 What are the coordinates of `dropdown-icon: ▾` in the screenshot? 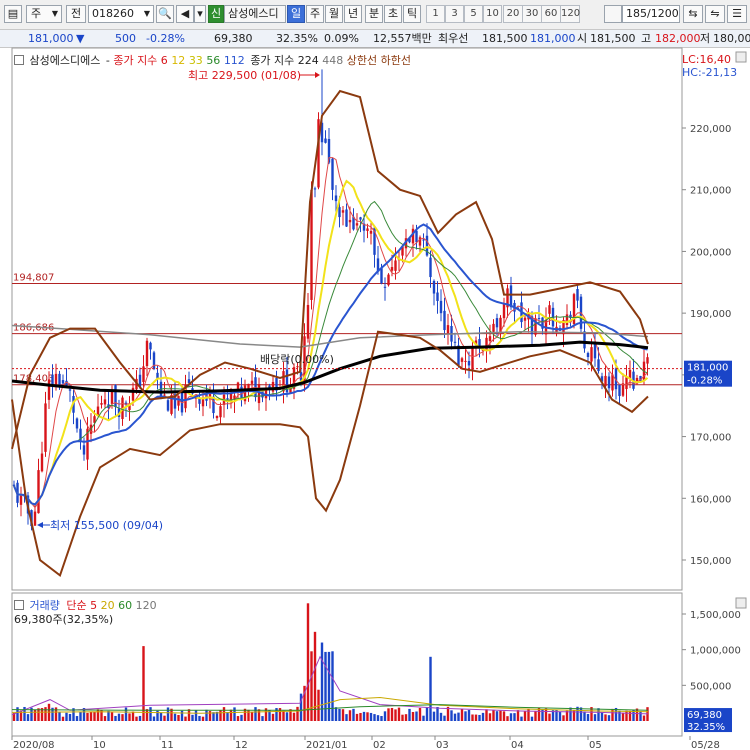 It's located at (200, 14).